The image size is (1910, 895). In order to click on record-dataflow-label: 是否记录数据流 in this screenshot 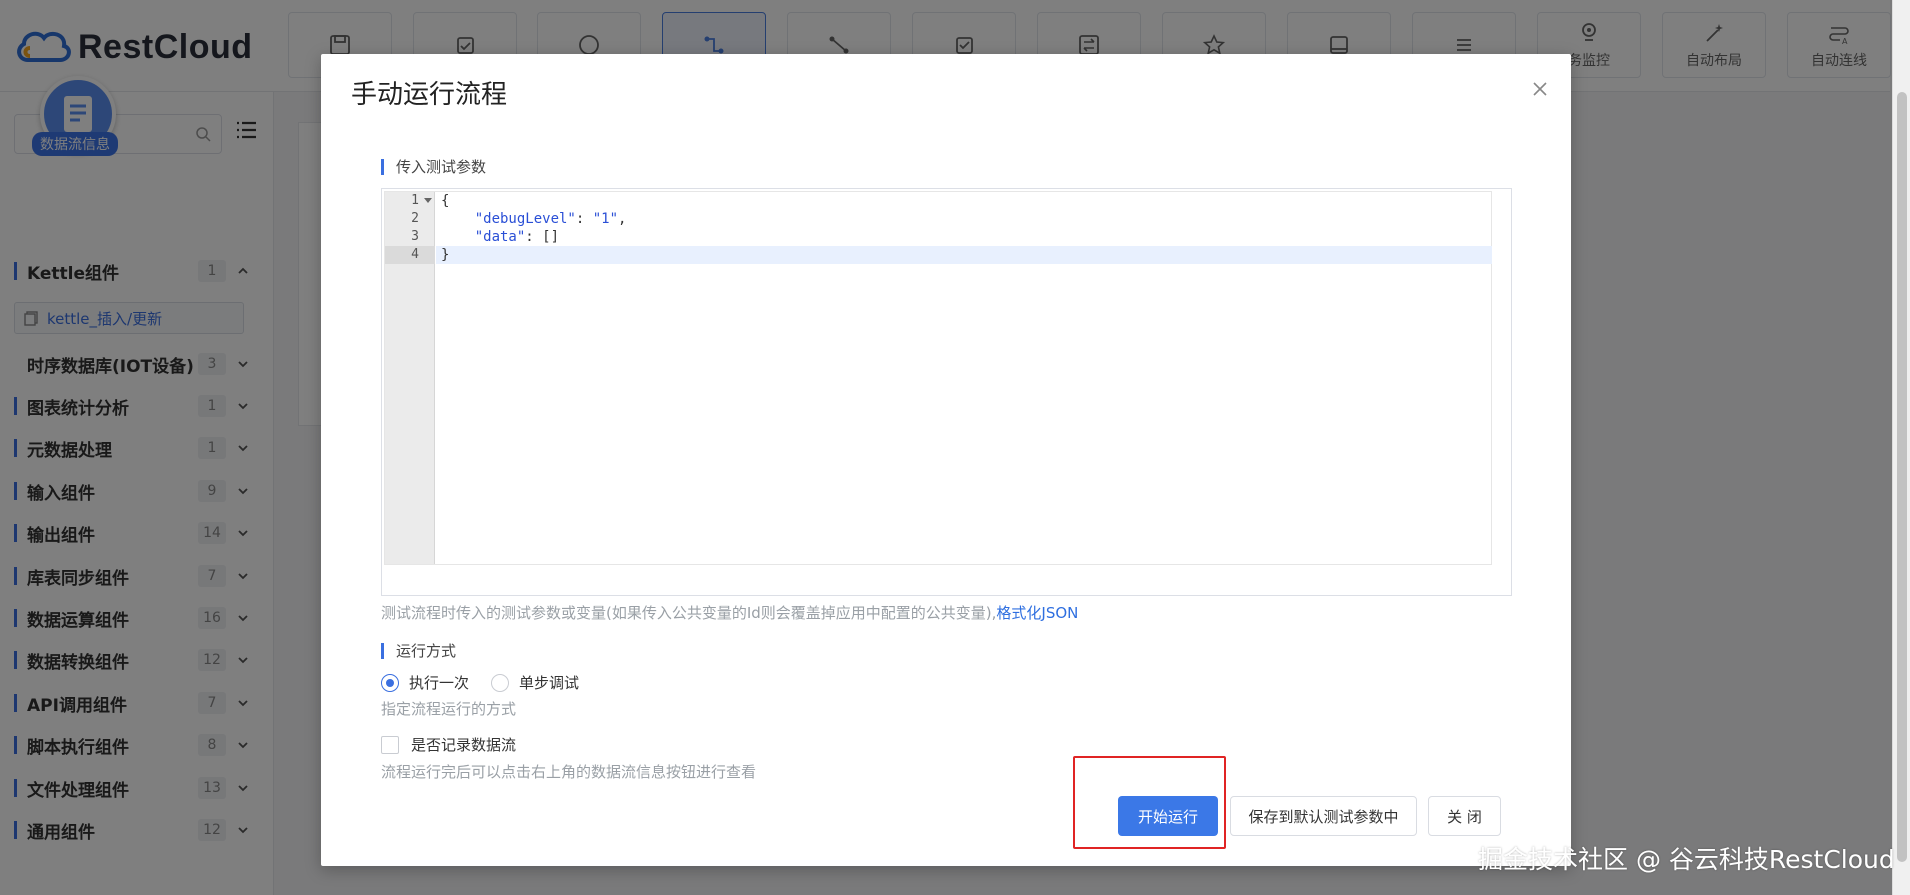, I will do `click(463, 744)`.